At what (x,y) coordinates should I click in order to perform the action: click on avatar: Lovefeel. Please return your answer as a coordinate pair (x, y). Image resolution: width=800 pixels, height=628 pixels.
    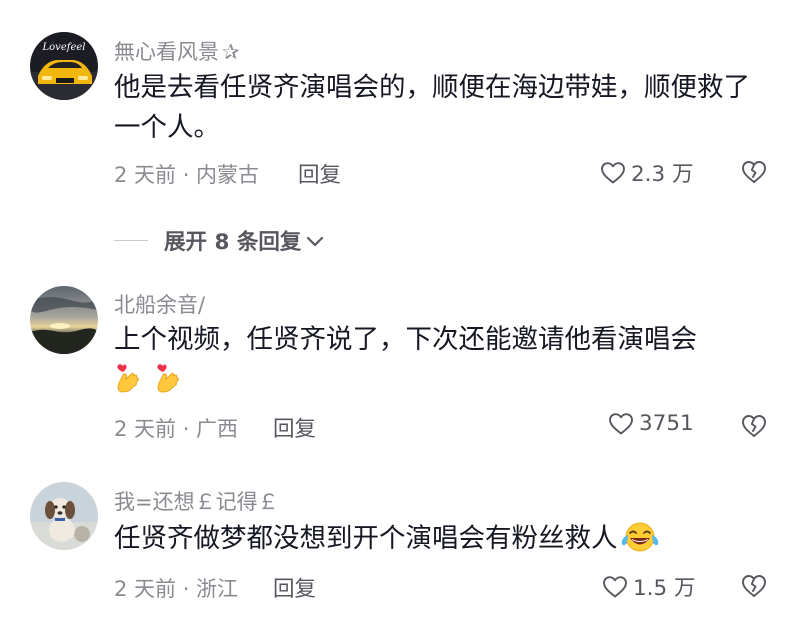
    Looking at the image, I should click on (64, 66).